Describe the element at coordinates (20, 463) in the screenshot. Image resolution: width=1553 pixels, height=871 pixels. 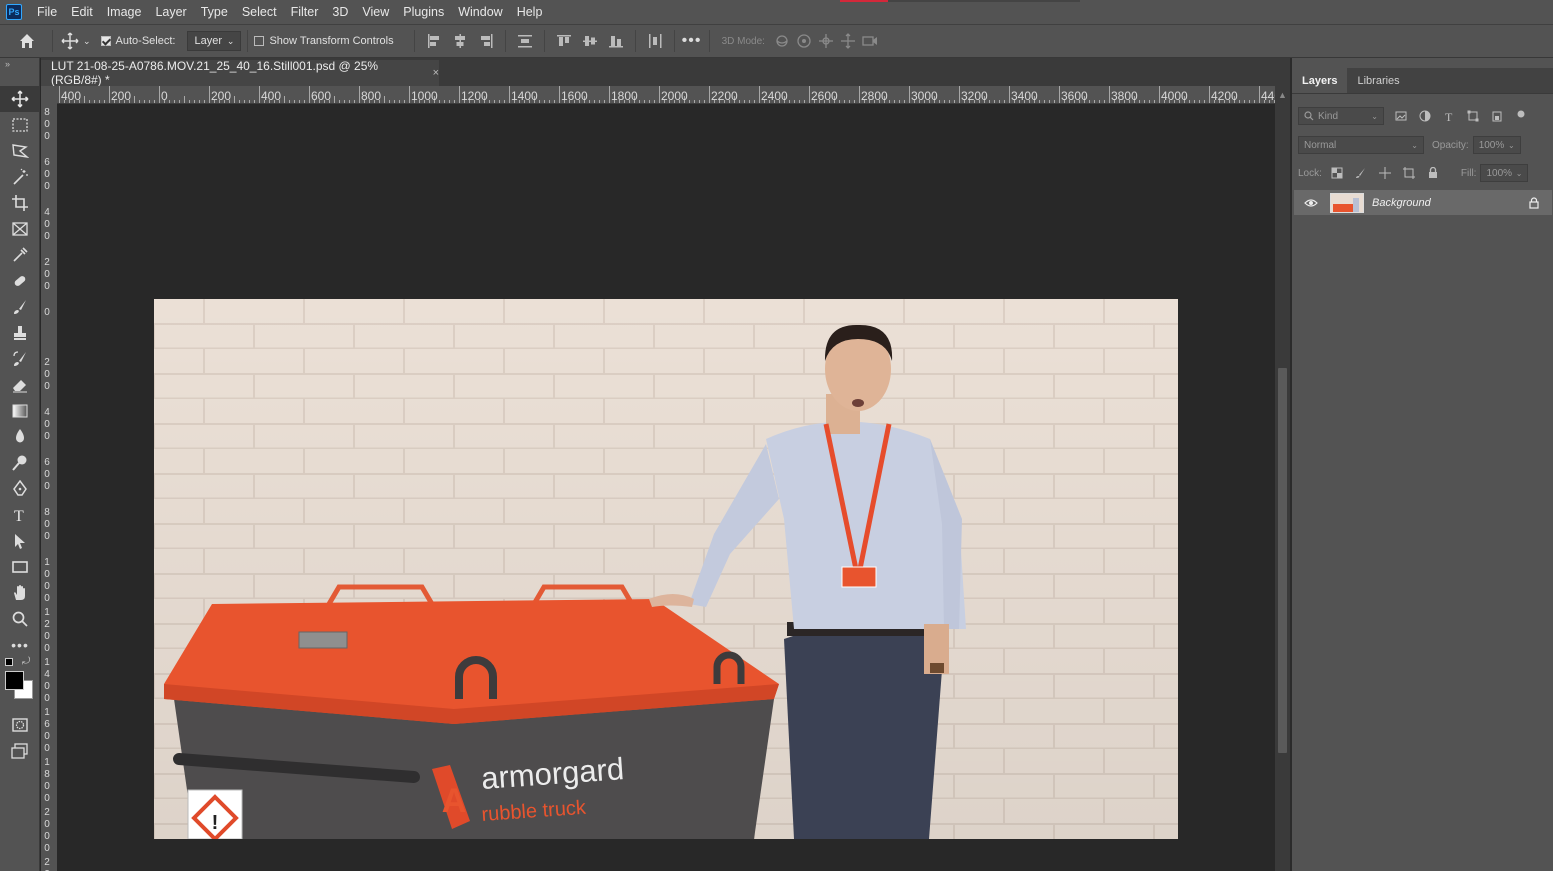
I see `dodge-tool-button` at that location.